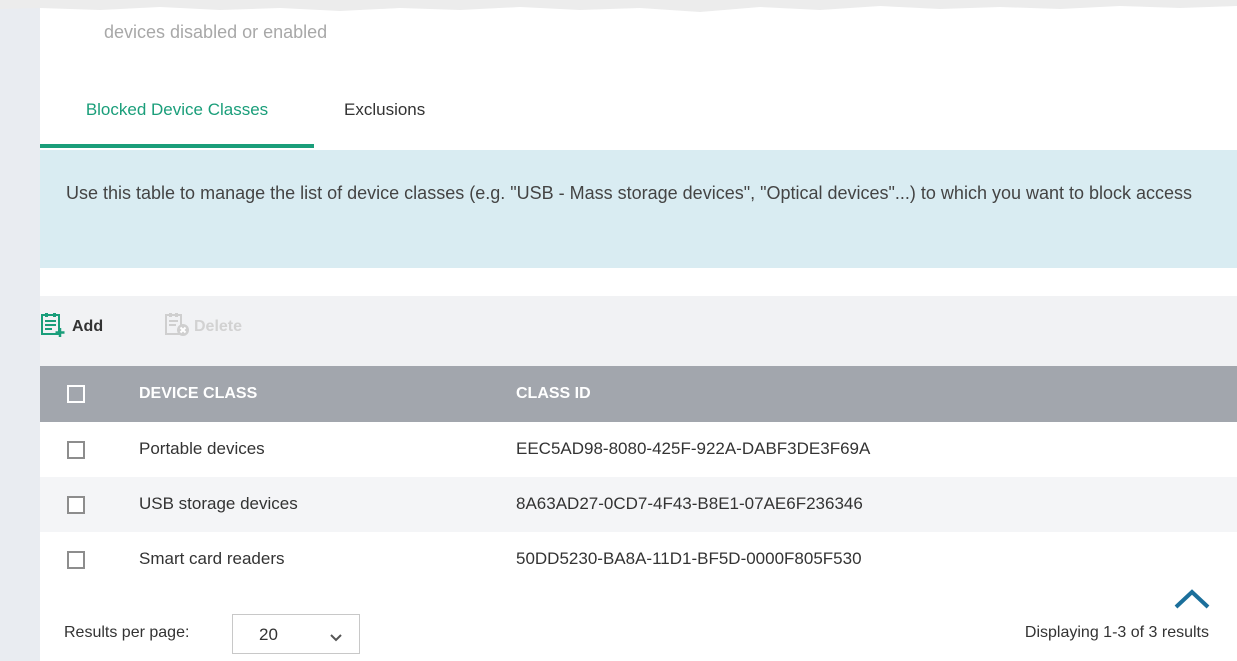 This screenshot has height=661, width=1237. I want to click on device-class-cell: USB storage devices, so click(218, 503).